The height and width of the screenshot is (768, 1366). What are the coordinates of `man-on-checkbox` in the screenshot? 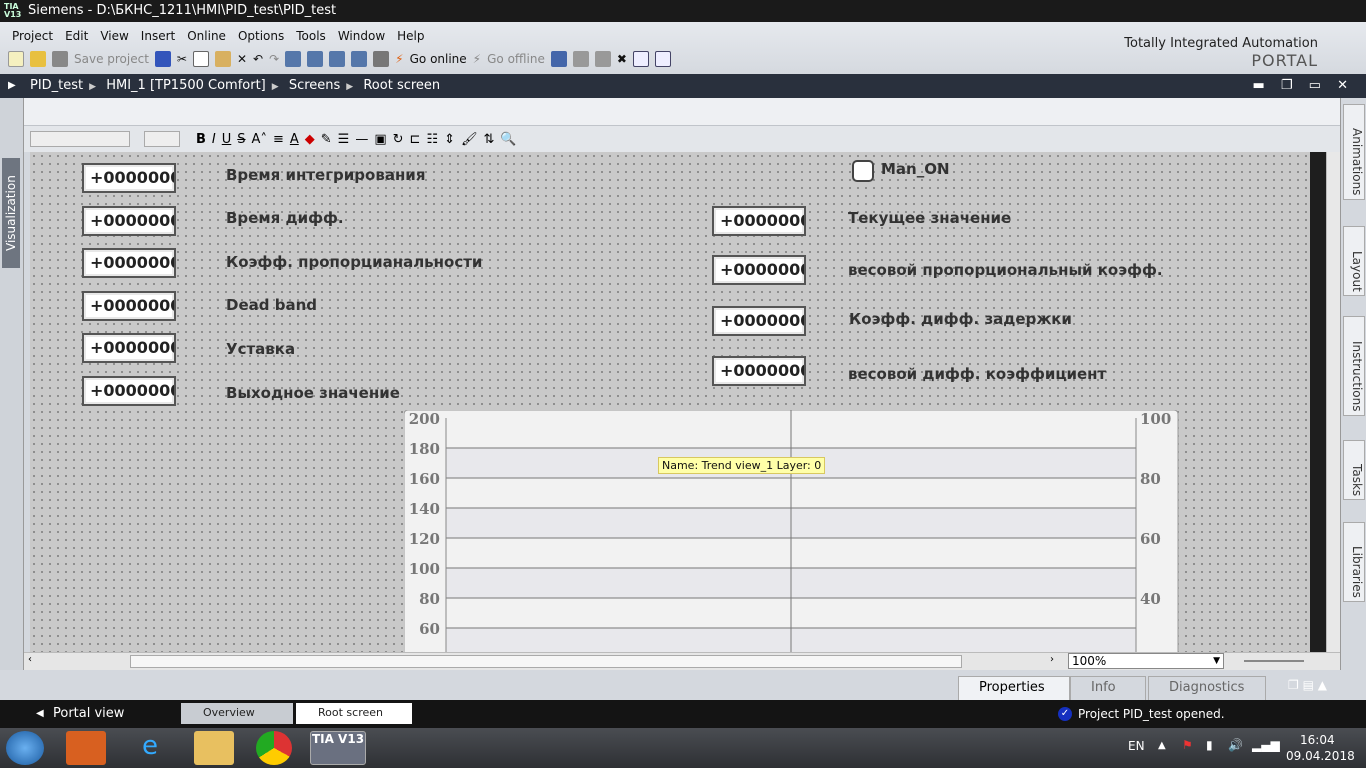 It's located at (863, 171).